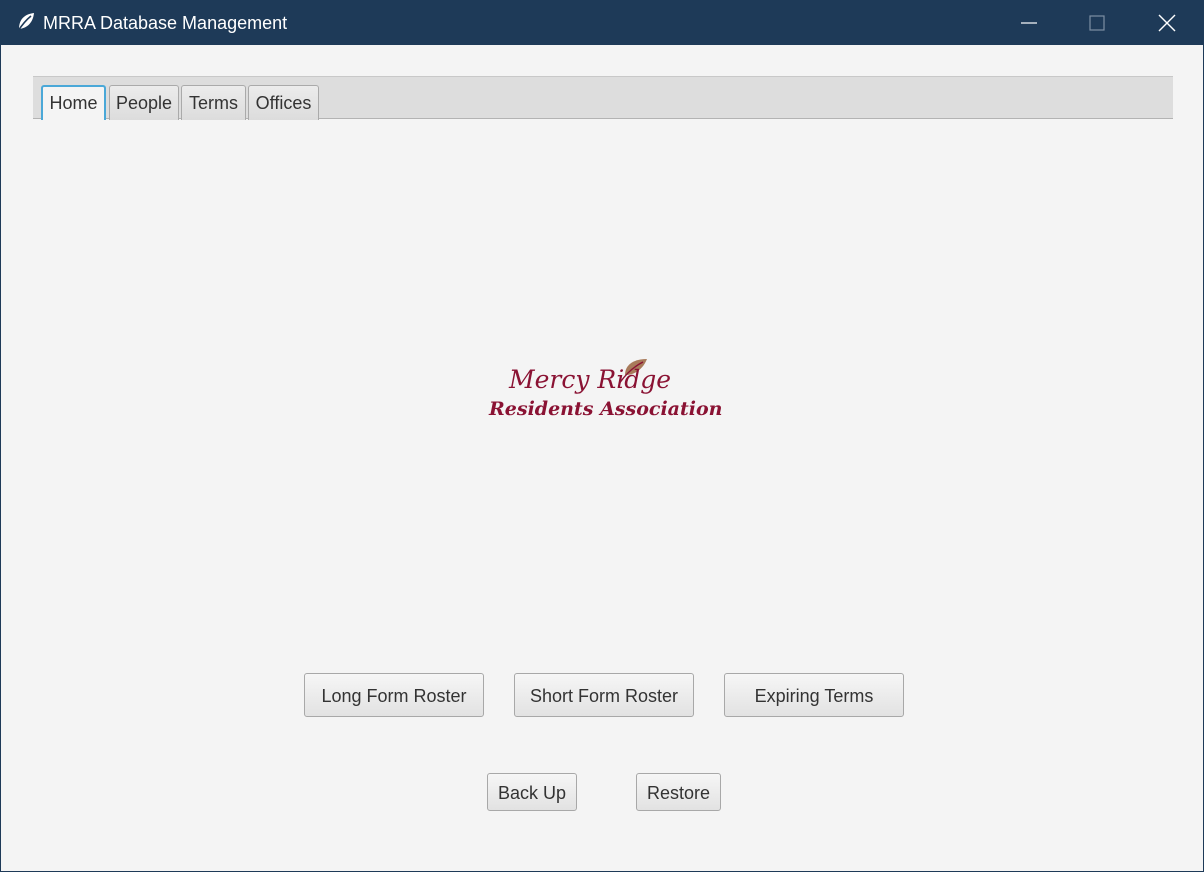  I want to click on close-button, so click(1167, 23).